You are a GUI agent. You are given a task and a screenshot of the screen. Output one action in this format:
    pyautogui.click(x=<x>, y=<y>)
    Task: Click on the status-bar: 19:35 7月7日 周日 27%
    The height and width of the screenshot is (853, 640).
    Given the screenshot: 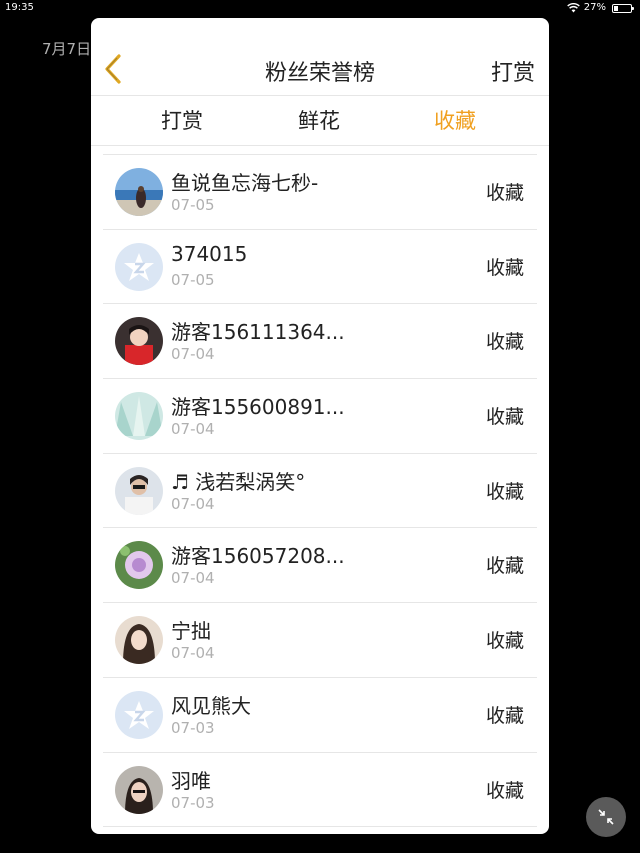 What is the action you would take?
    pyautogui.click(x=320, y=28)
    